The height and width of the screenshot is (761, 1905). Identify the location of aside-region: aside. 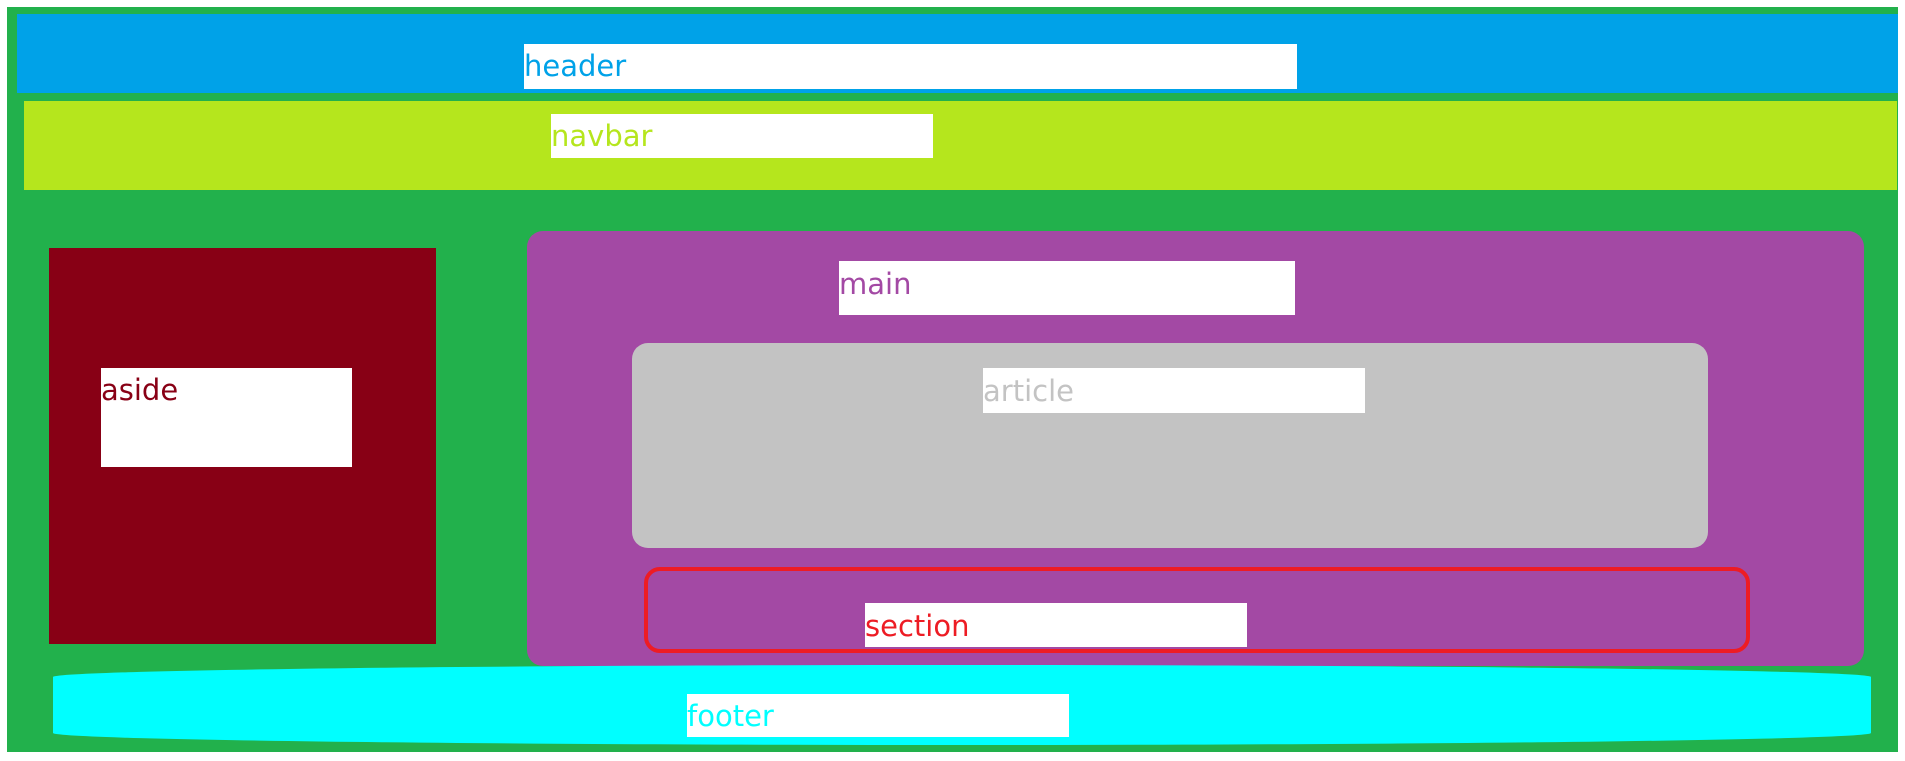
(242, 446).